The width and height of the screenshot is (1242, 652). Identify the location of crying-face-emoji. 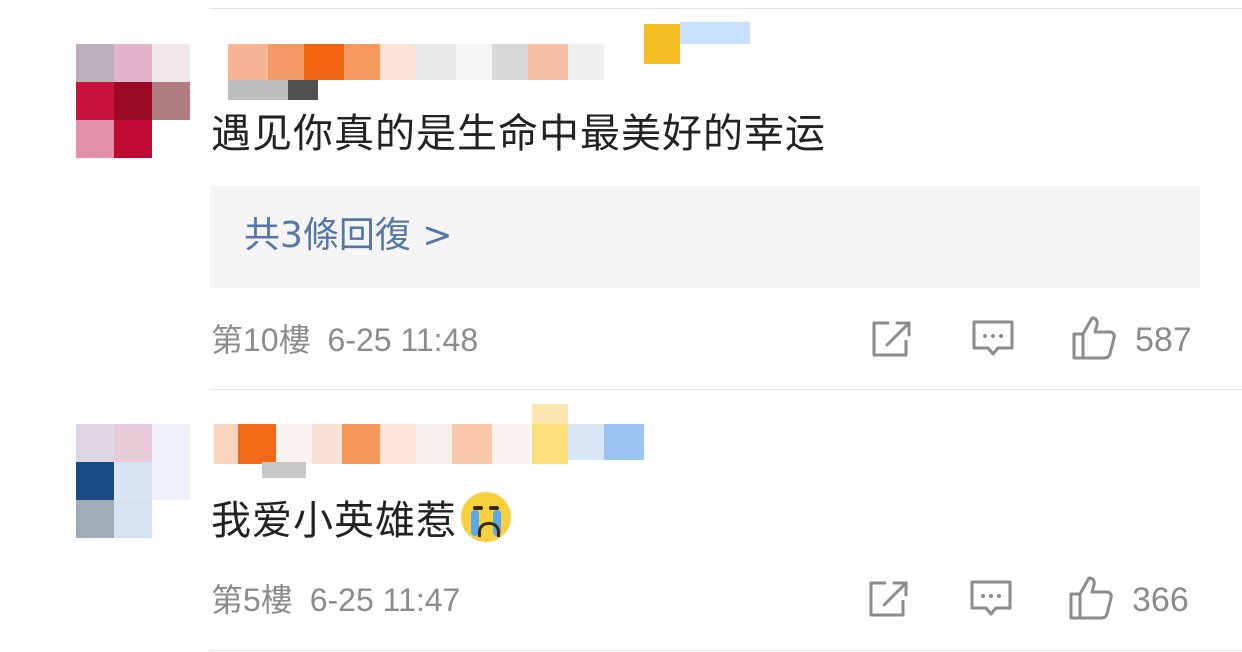
(486, 517).